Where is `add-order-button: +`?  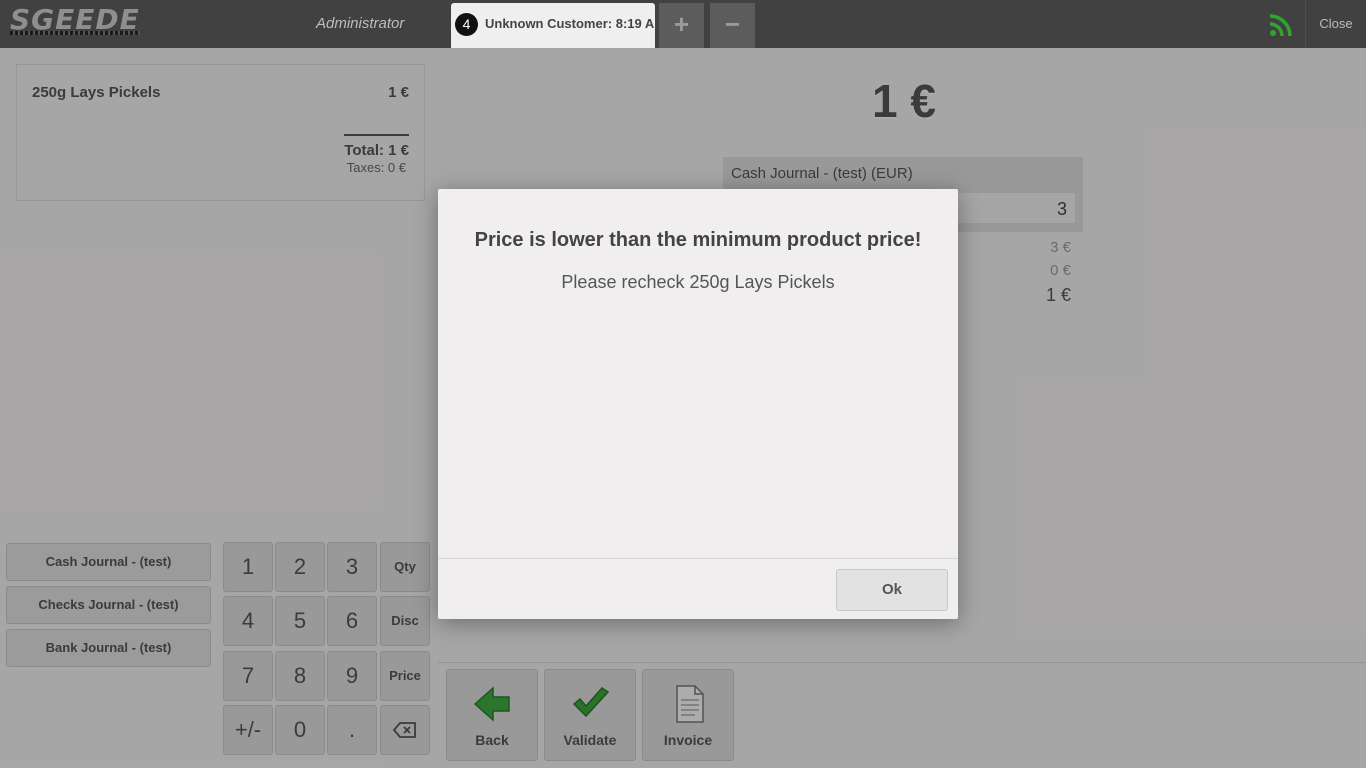 add-order-button: + is located at coordinates (681, 25).